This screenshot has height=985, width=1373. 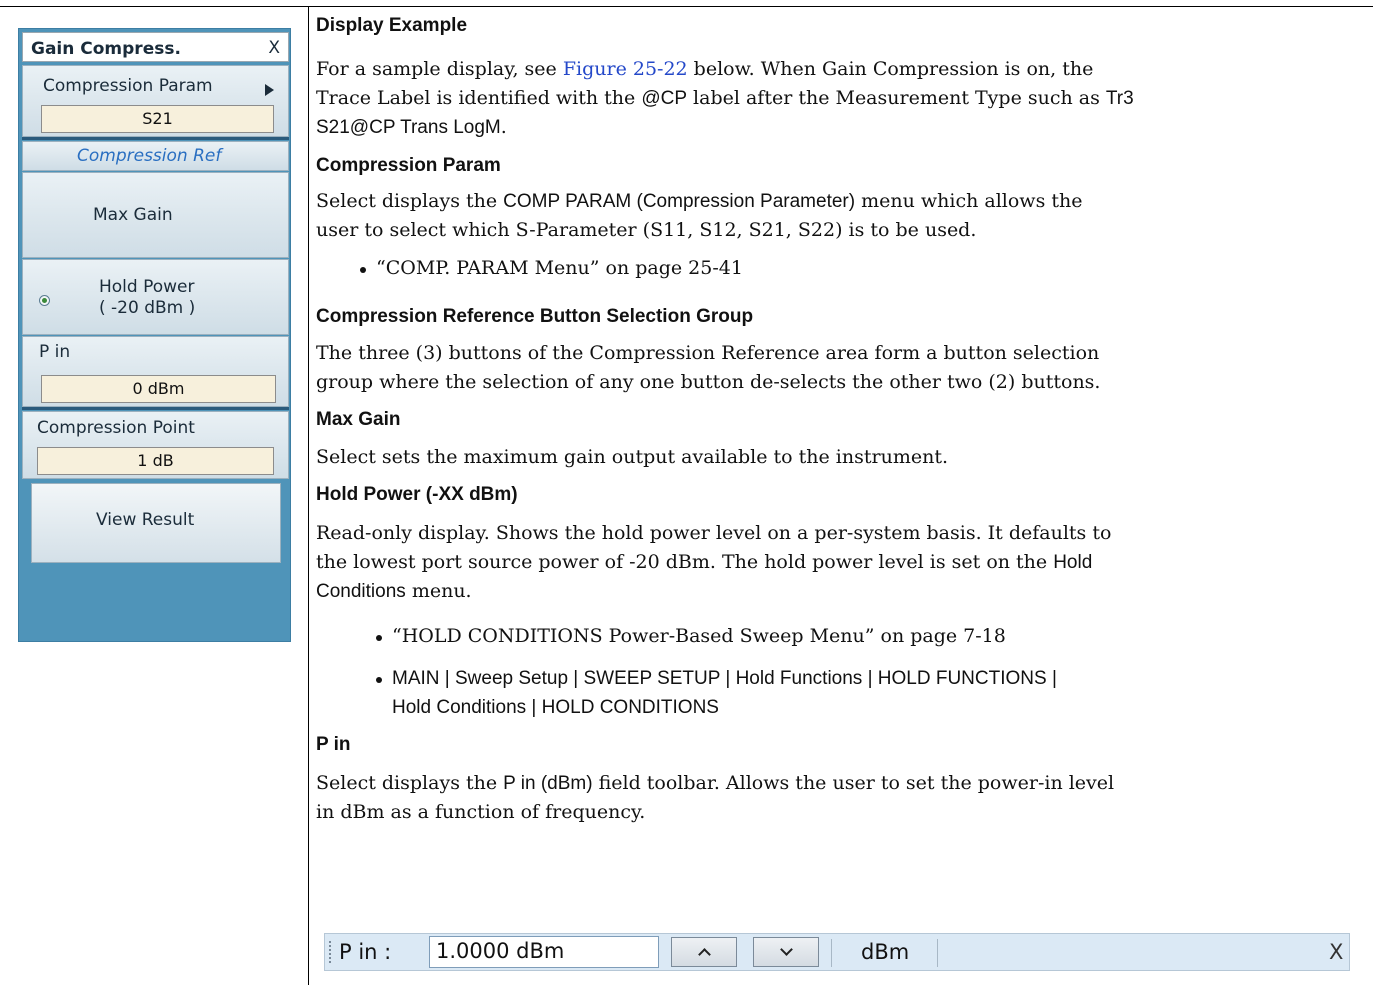 I want to click on compression-point-field: 1 dB, so click(x=155, y=461).